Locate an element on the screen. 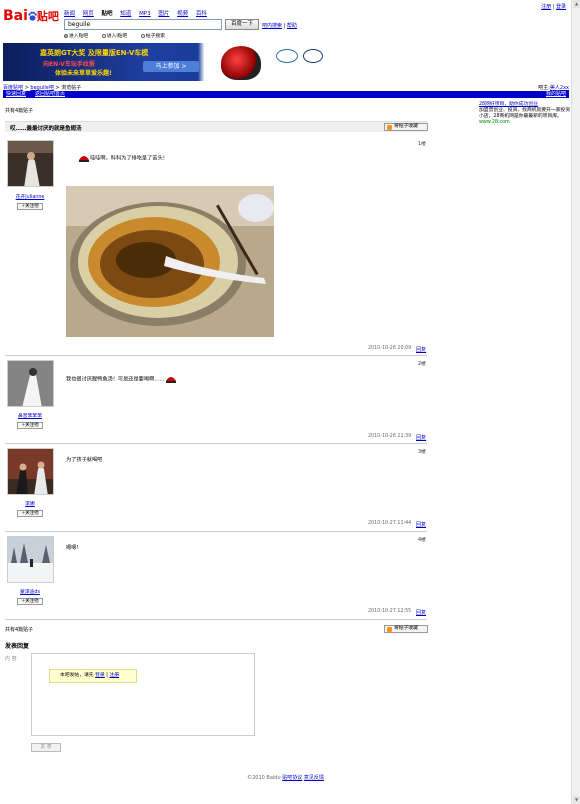 Image resolution: width=580 pixels, height=804 pixels. my-tieba-link: 我的贴吧 is located at coordinates (556, 94).